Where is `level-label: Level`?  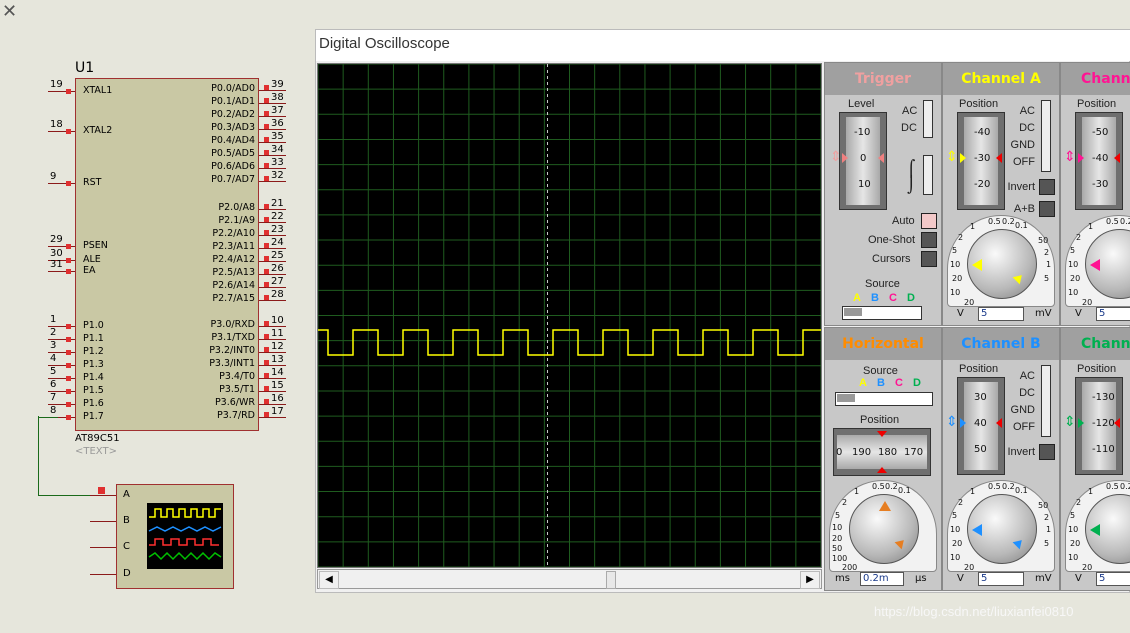
level-label: Level is located at coordinates (861, 104).